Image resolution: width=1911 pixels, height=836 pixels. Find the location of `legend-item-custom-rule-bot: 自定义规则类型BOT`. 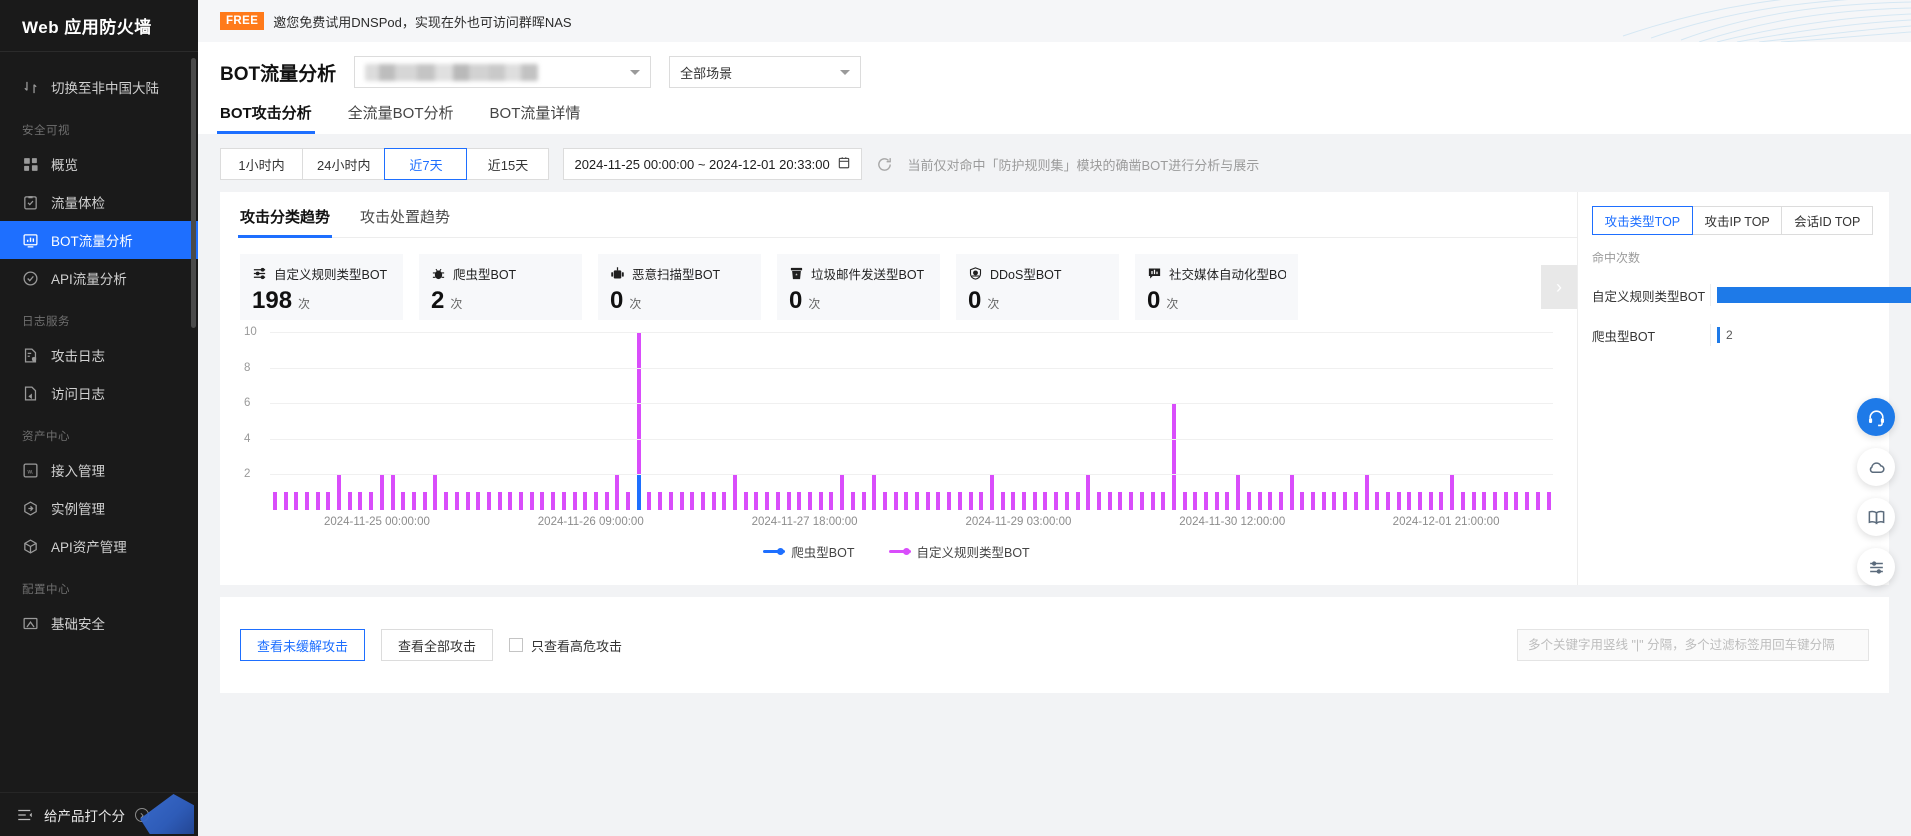

legend-item-custom-rule-bot: 自定义规则类型BOT is located at coordinates (959, 551).